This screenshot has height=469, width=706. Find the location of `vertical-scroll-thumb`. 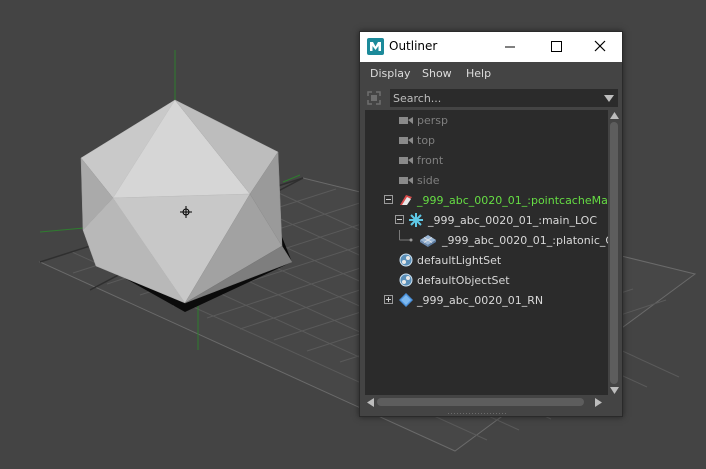

vertical-scroll-thumb is located at coordinates (614, 253).